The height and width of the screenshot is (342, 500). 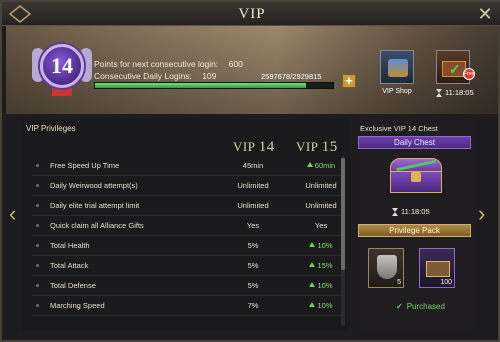 I want to click on close-icon: ✕, so click(x=485, y=14).